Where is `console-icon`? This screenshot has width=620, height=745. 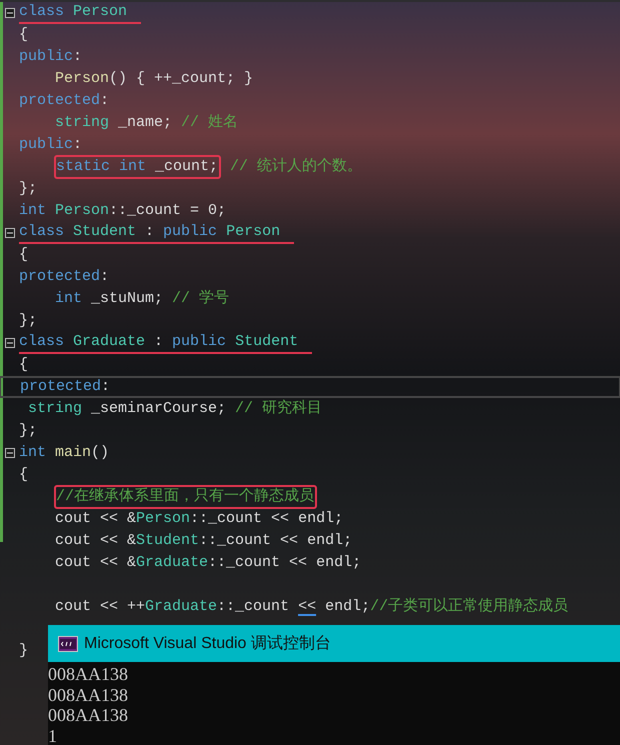 console-icon is located at coordinates (68, 644).